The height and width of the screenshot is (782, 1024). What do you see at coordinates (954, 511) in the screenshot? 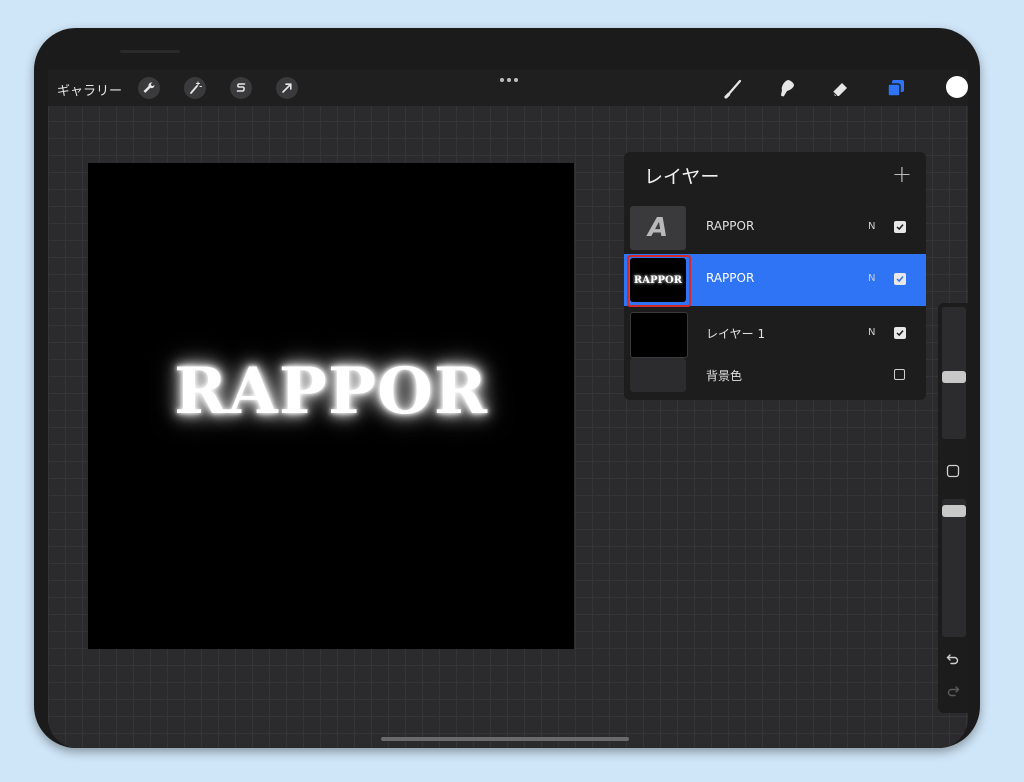
I see `opacity-thumb` at bounding box center [954, 511].